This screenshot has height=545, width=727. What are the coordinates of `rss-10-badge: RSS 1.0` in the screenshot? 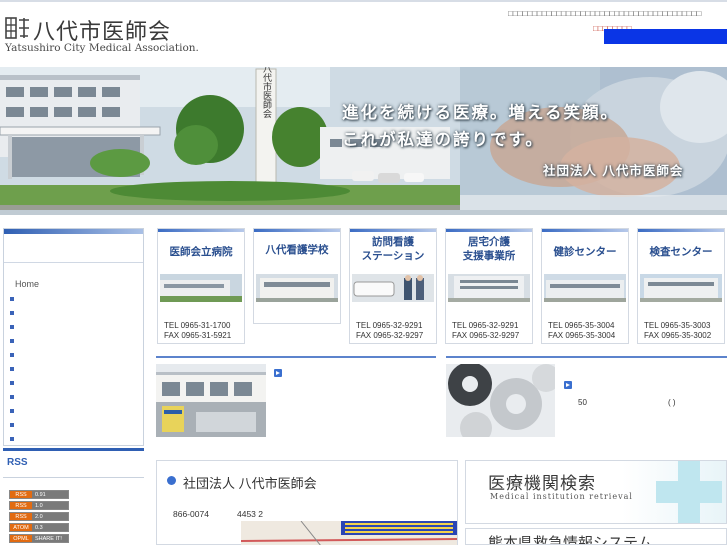 It's located at (39, 505).